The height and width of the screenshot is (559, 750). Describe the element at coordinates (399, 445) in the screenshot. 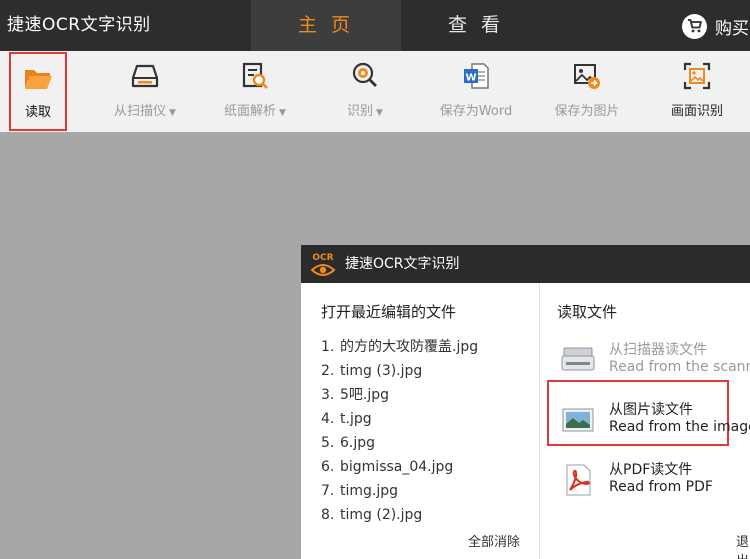

I see `recent-file-item: 5. 6.jpg` at that location.